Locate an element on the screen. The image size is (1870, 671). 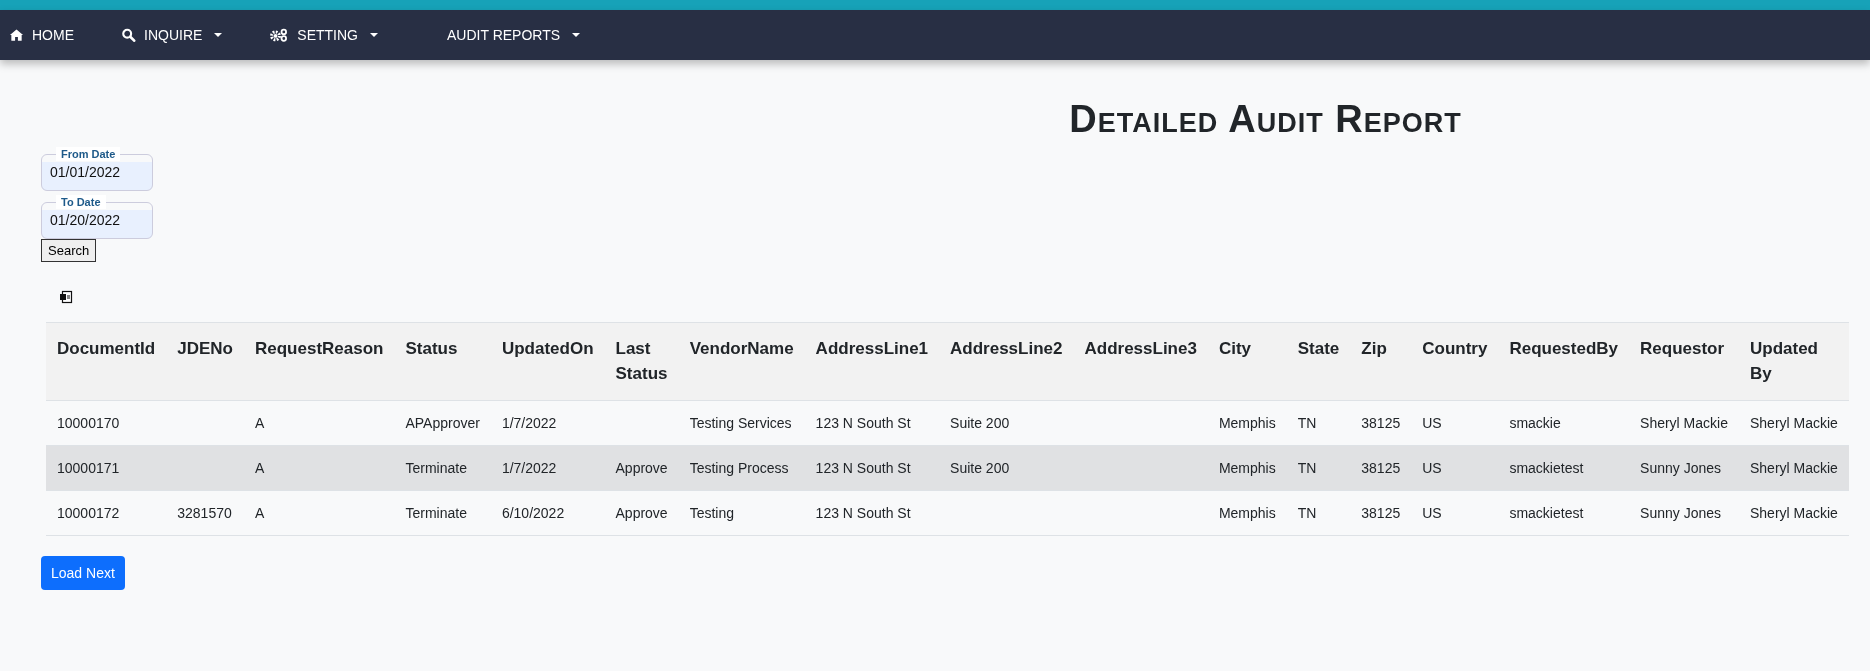
search-button: Search is located at coordinates (69, 250).